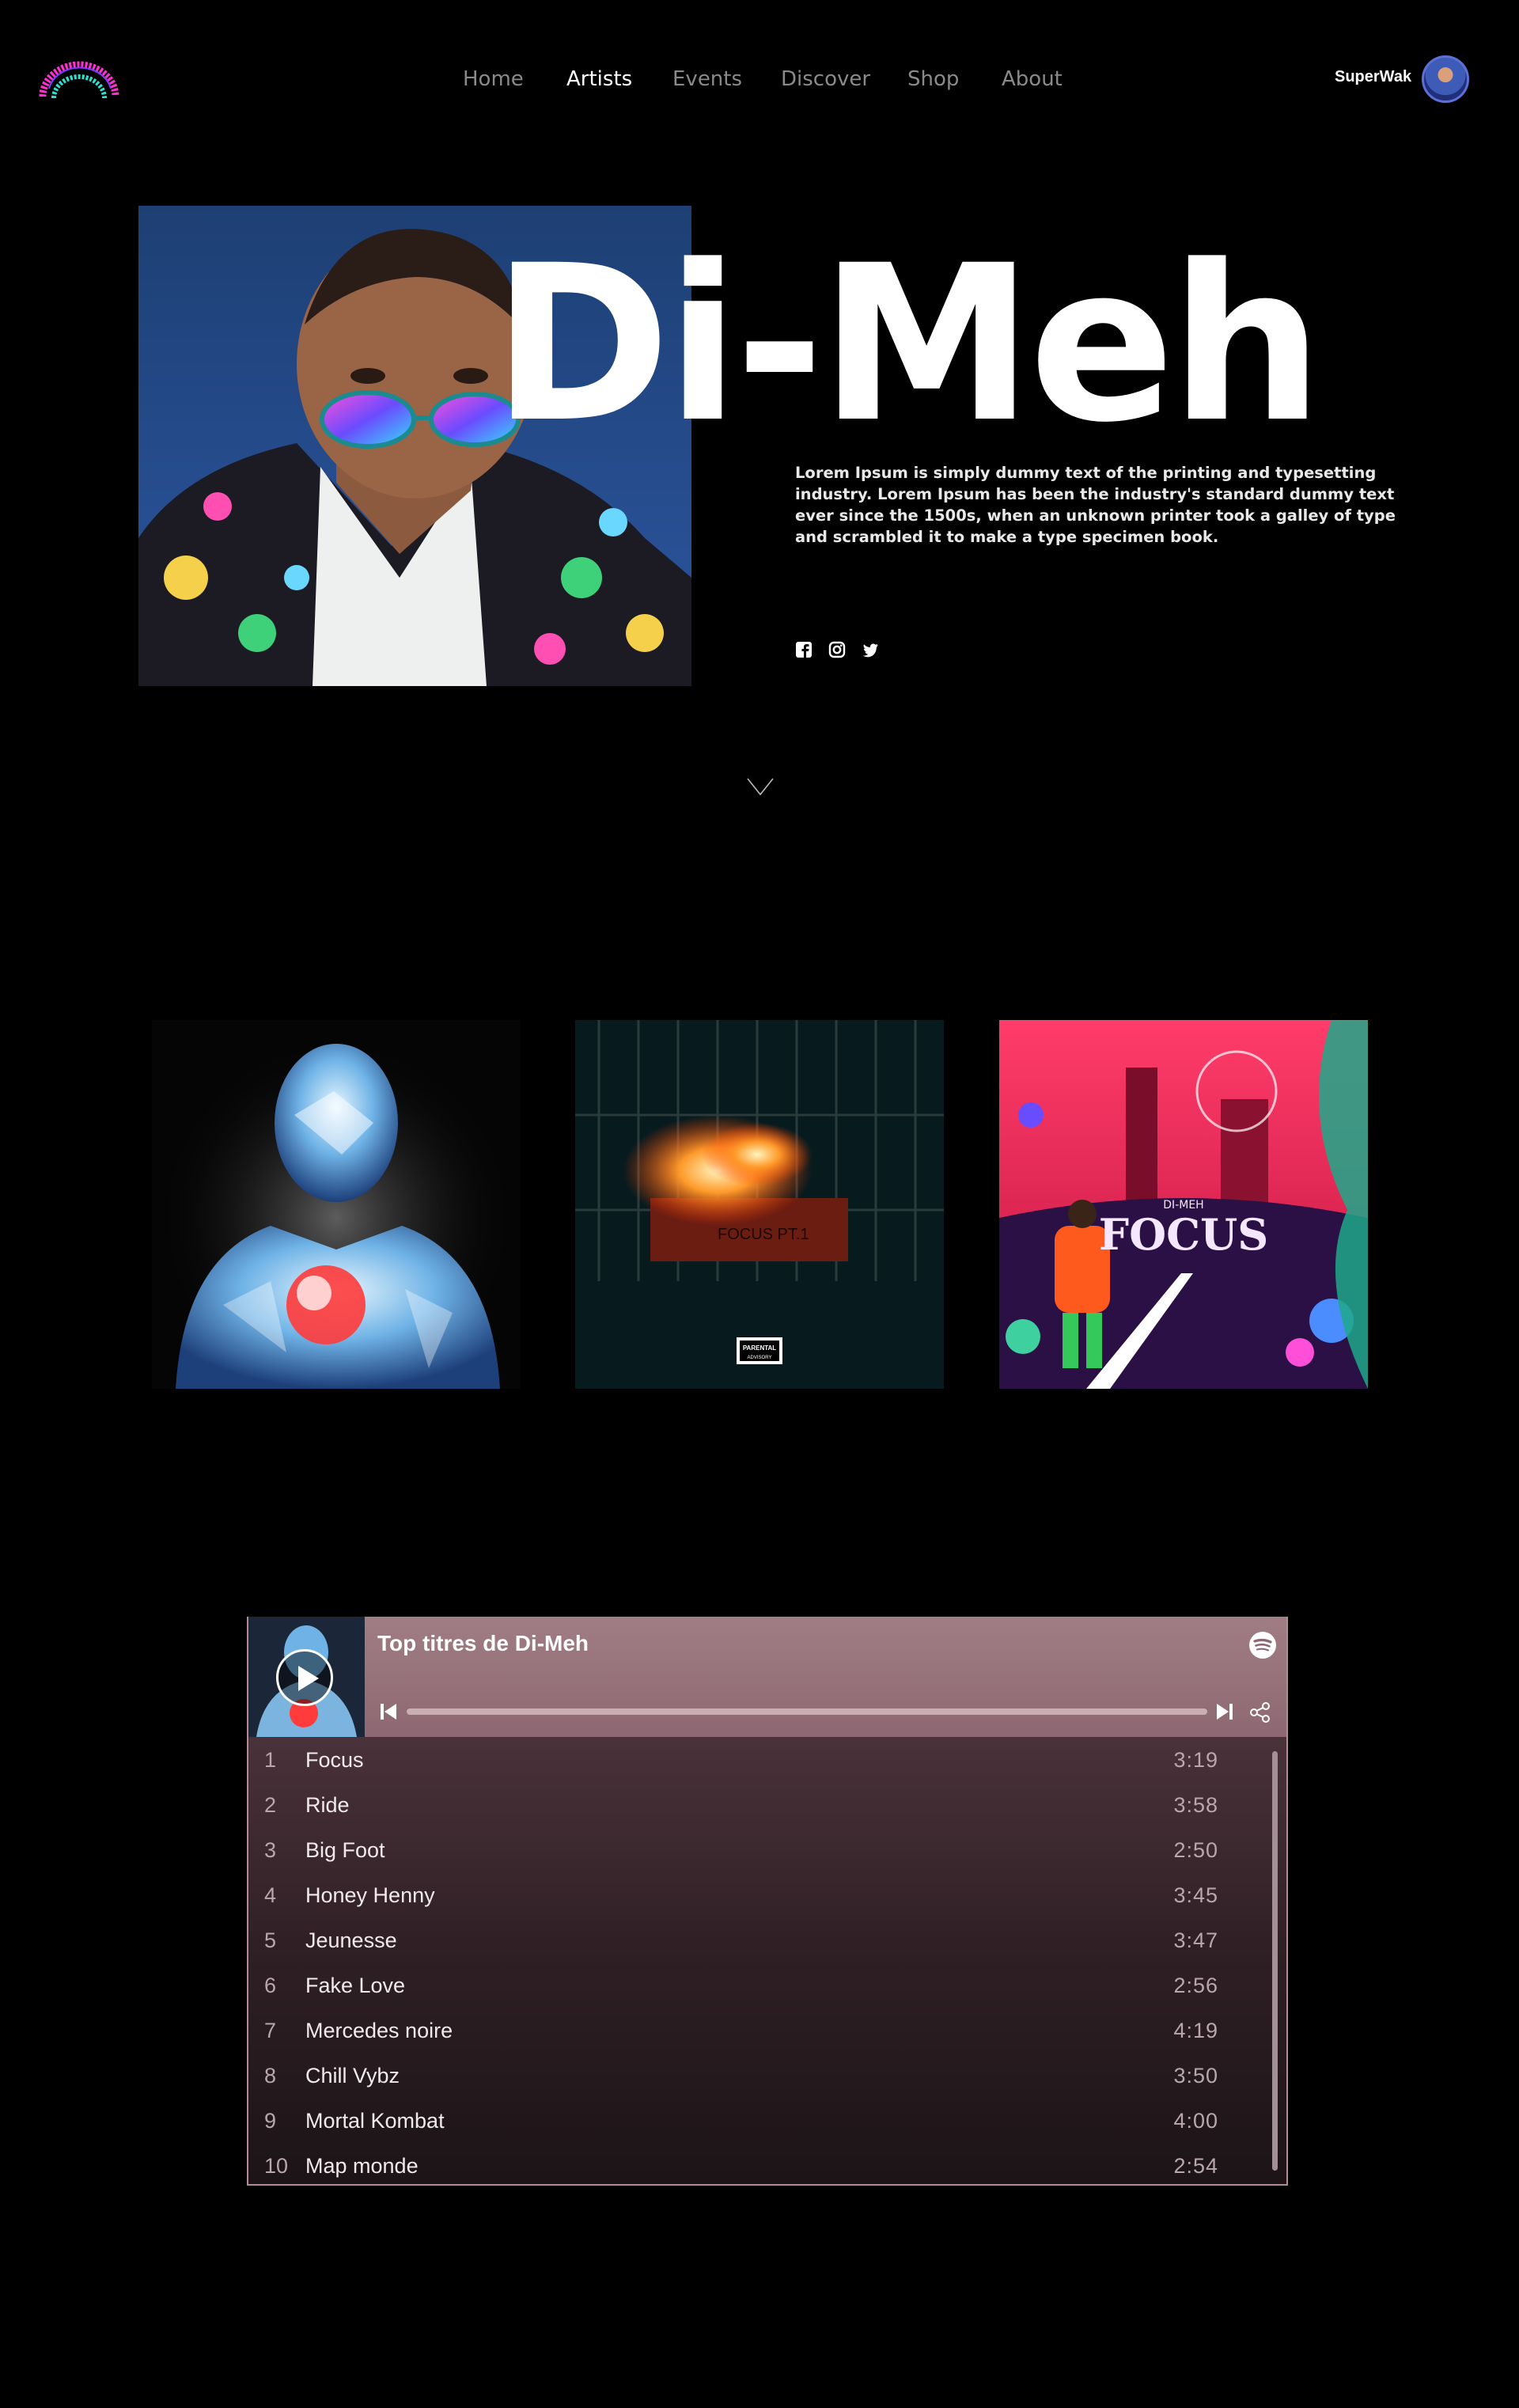 The width and height of the screenshot is (1519, 2408). I want to click on track-duration: 4:00, so click(1195, 2121).